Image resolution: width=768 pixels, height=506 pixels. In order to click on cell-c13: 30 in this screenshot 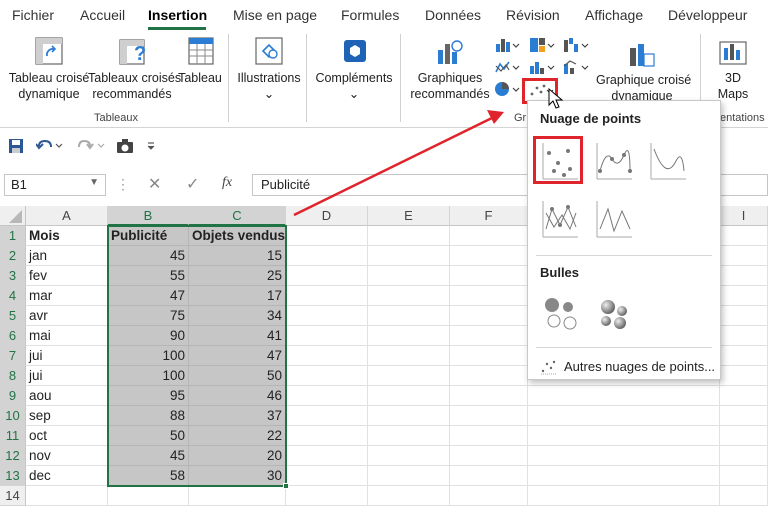, I will do `click(237, 476)`.